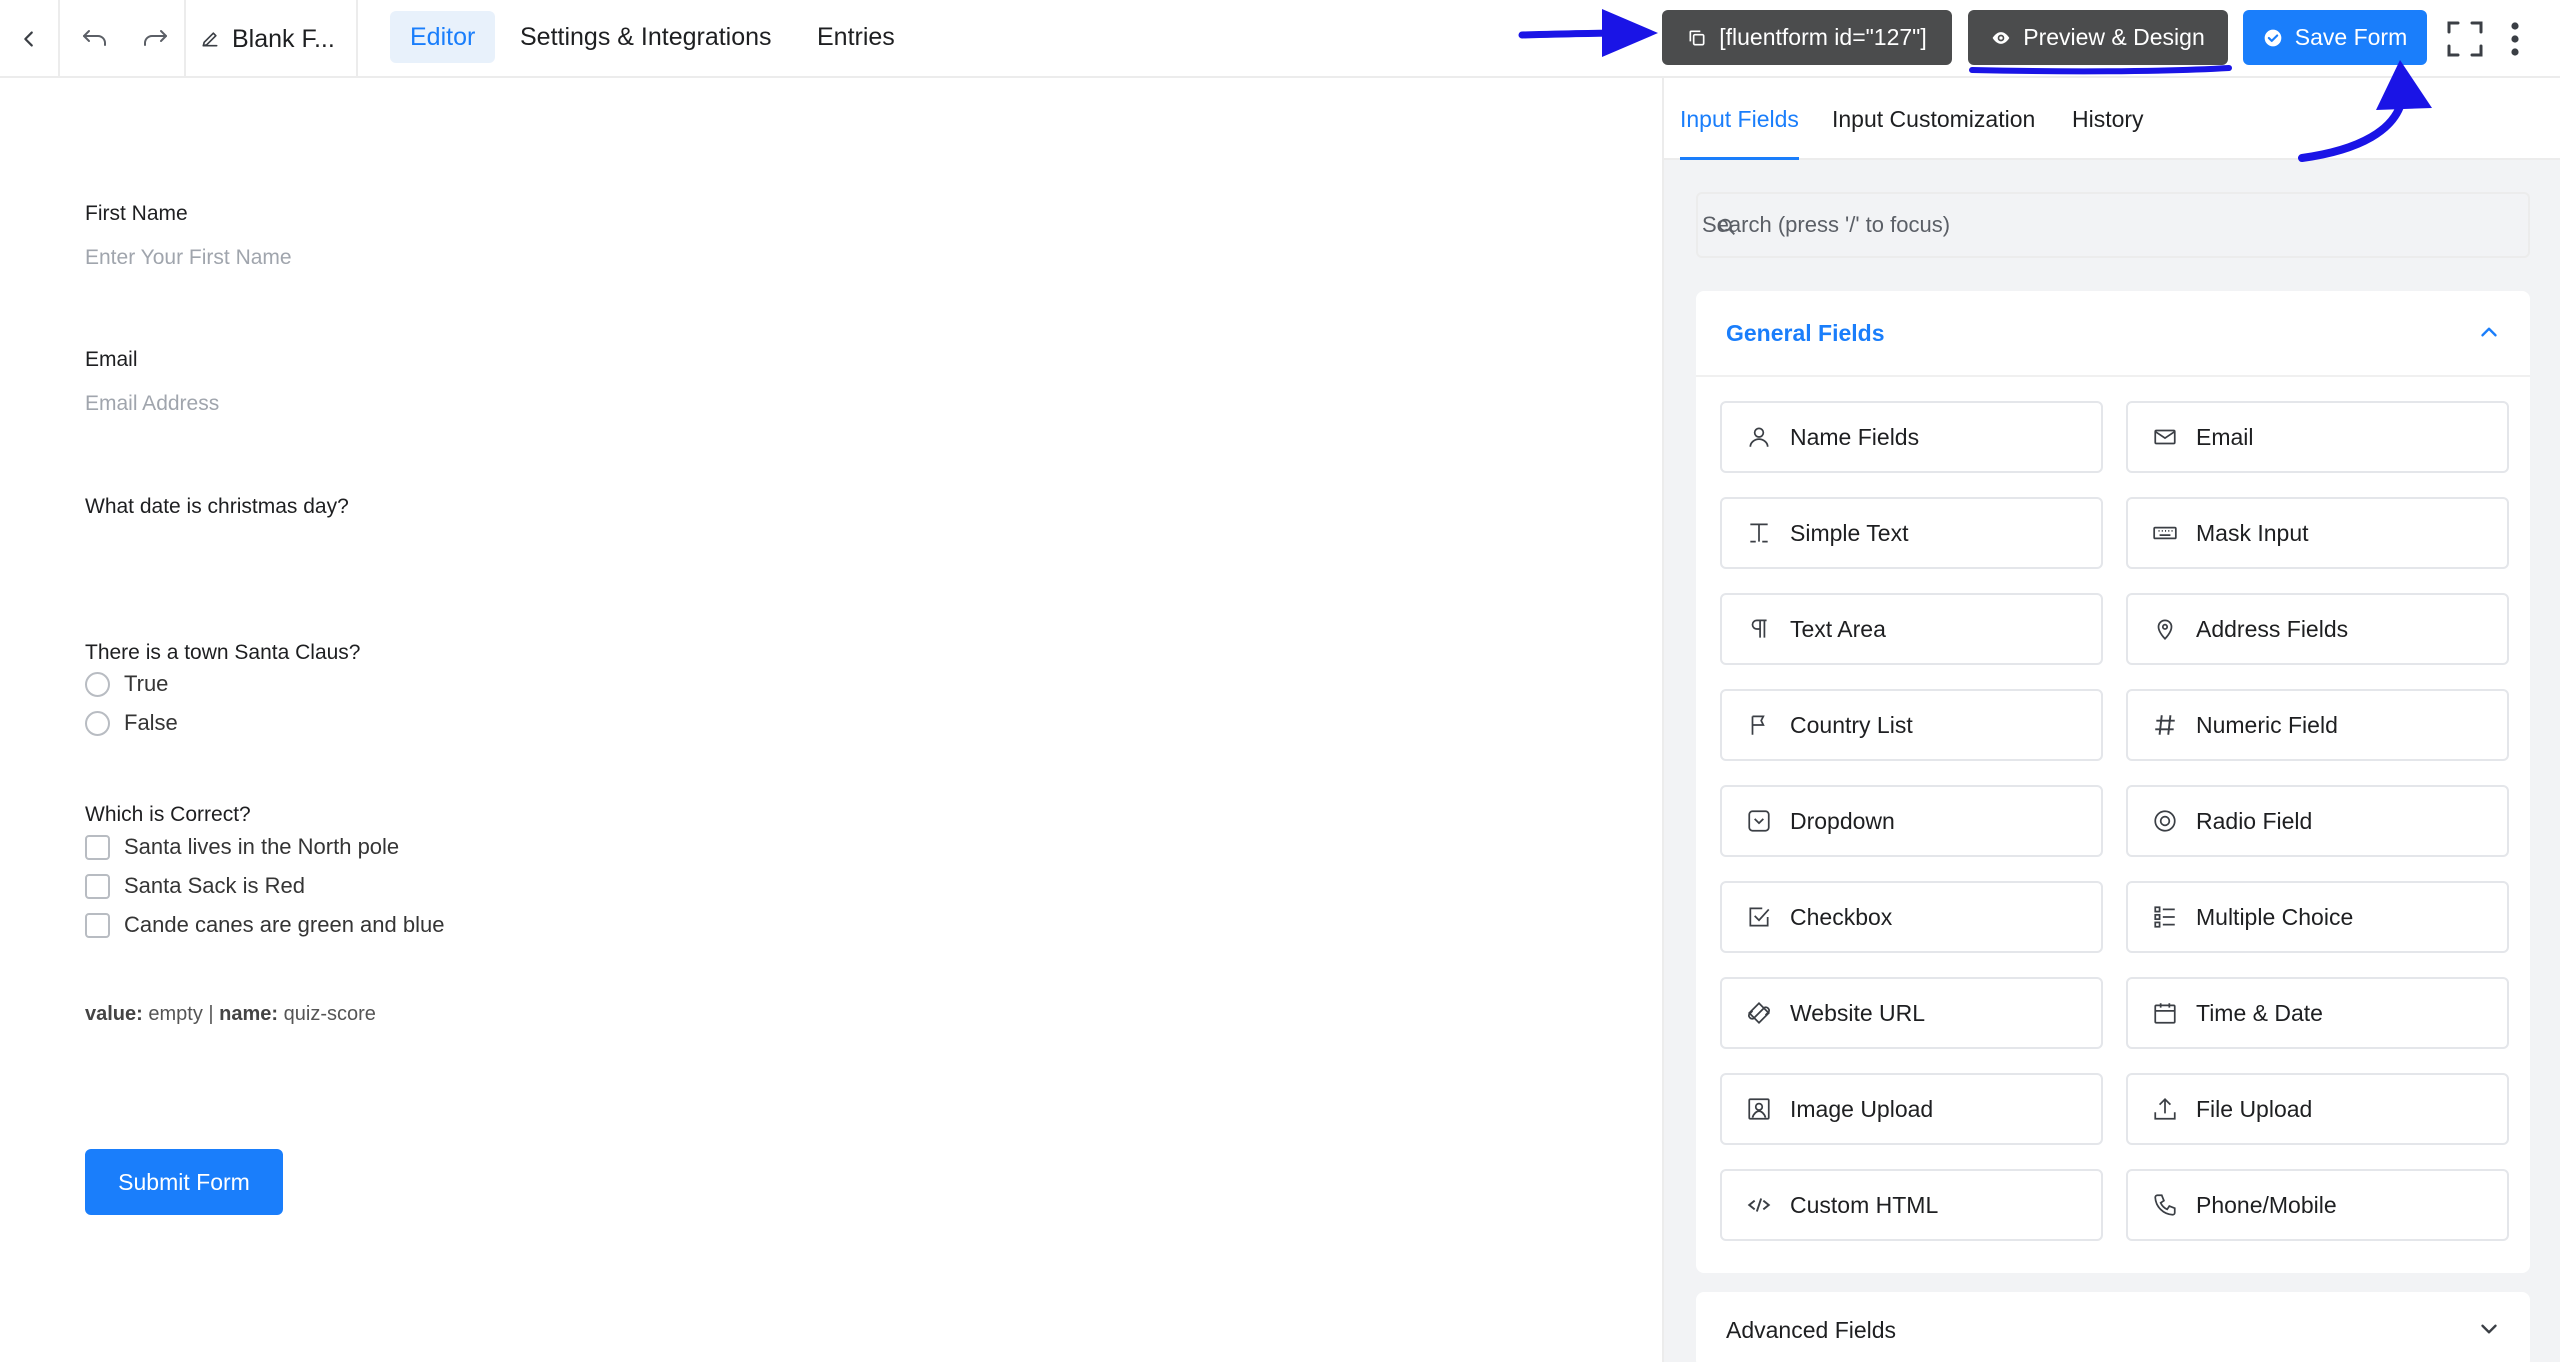  I want to click on field-name-fields: Name Fields, so click(1911, 437).